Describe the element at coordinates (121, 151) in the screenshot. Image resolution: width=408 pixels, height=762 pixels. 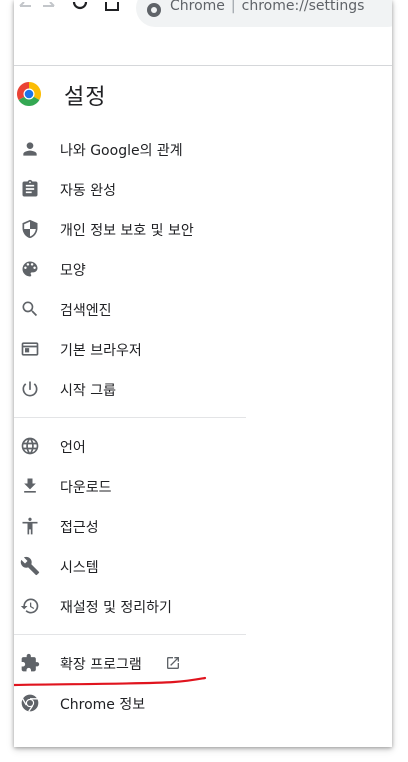
I see `menu-item-label: 나와 Google의 관계` at that location.